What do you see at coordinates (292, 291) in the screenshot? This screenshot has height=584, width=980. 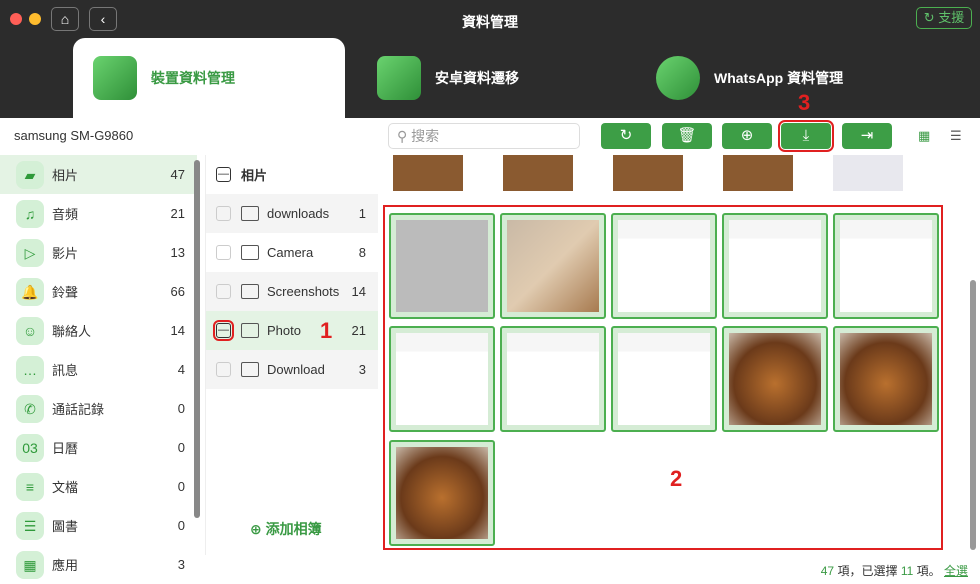 I see `album-item: Screenshots 14` at bounding box center [292, 291].